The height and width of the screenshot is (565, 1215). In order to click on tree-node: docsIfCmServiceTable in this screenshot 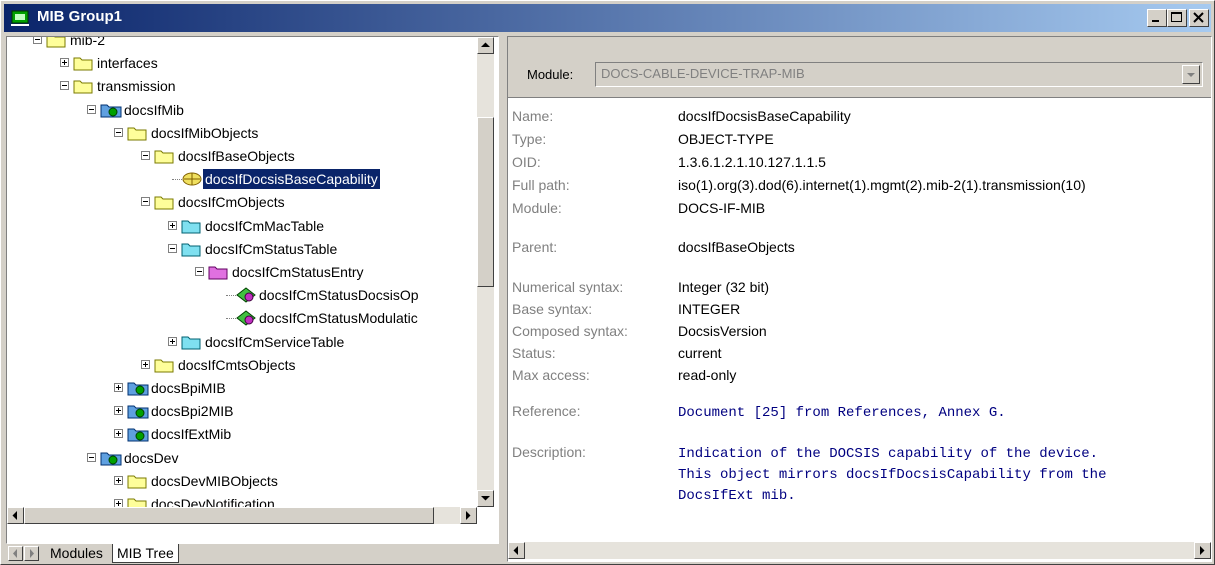, I will do `click(242, 342)`.